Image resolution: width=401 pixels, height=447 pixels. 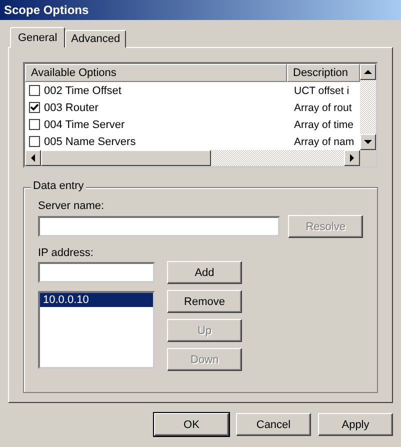 I want to click on dialog-button: Apply, so click(x=355, y=424).